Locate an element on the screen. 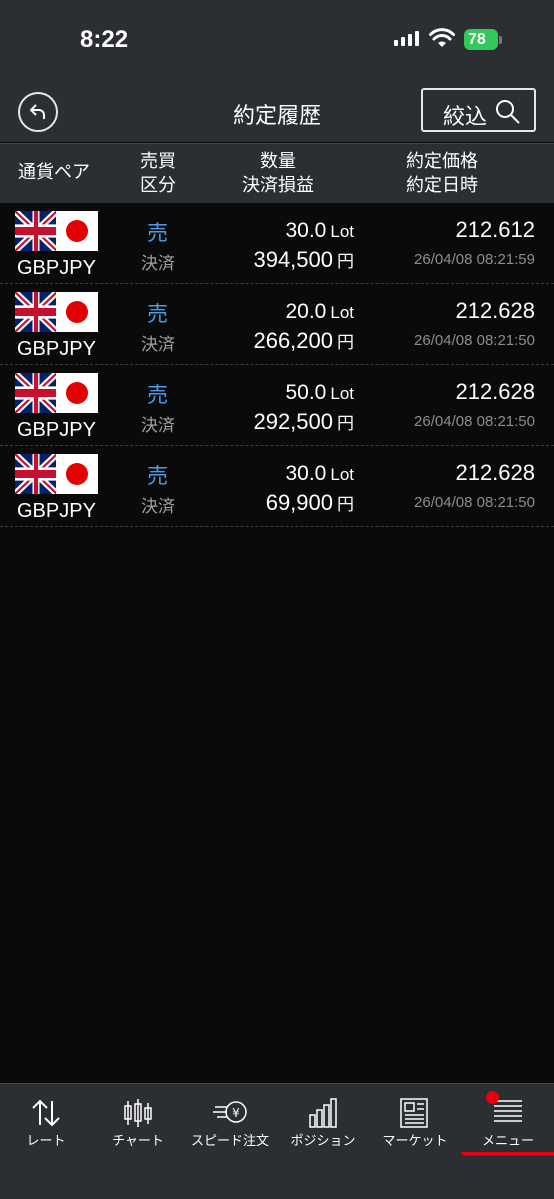 This screenshot has height=1199, width=554. news-icon is located at coordinates (414, 1113).